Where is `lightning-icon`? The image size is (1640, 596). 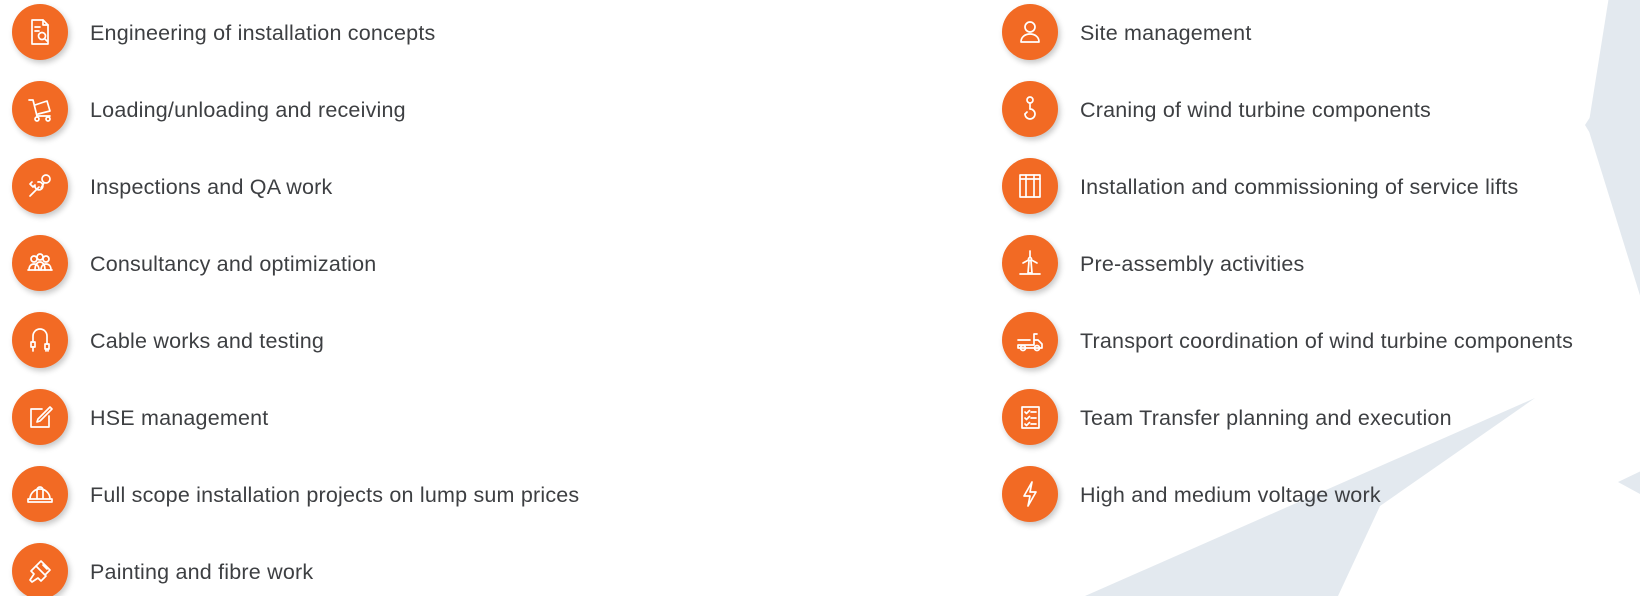 lightning-icon is located at coordinates (1030, 494).